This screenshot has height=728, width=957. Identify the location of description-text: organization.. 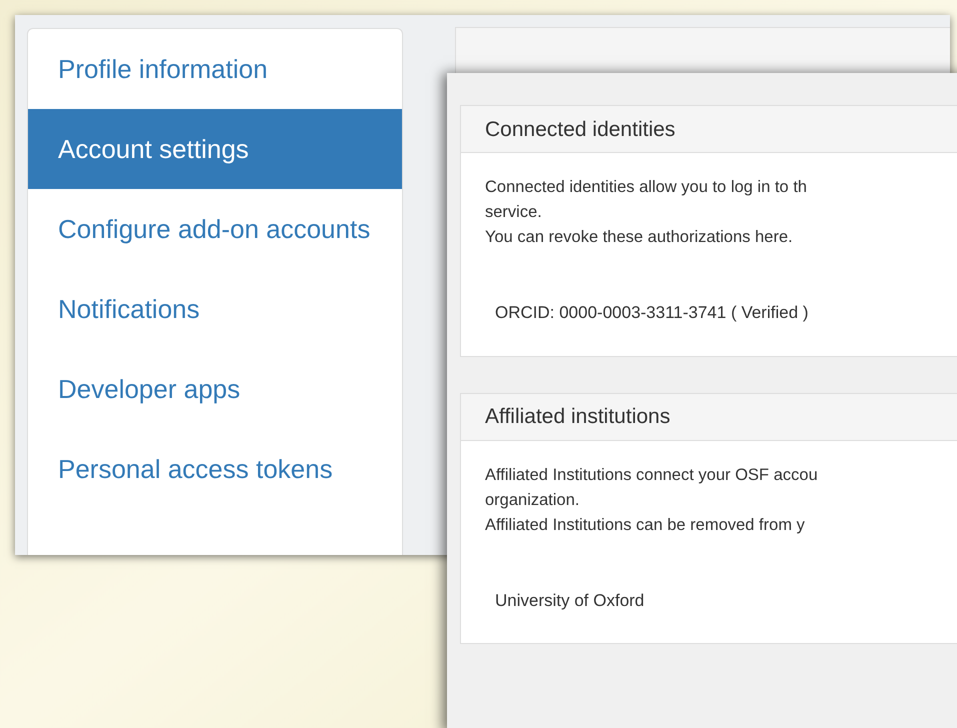
(532, 500).